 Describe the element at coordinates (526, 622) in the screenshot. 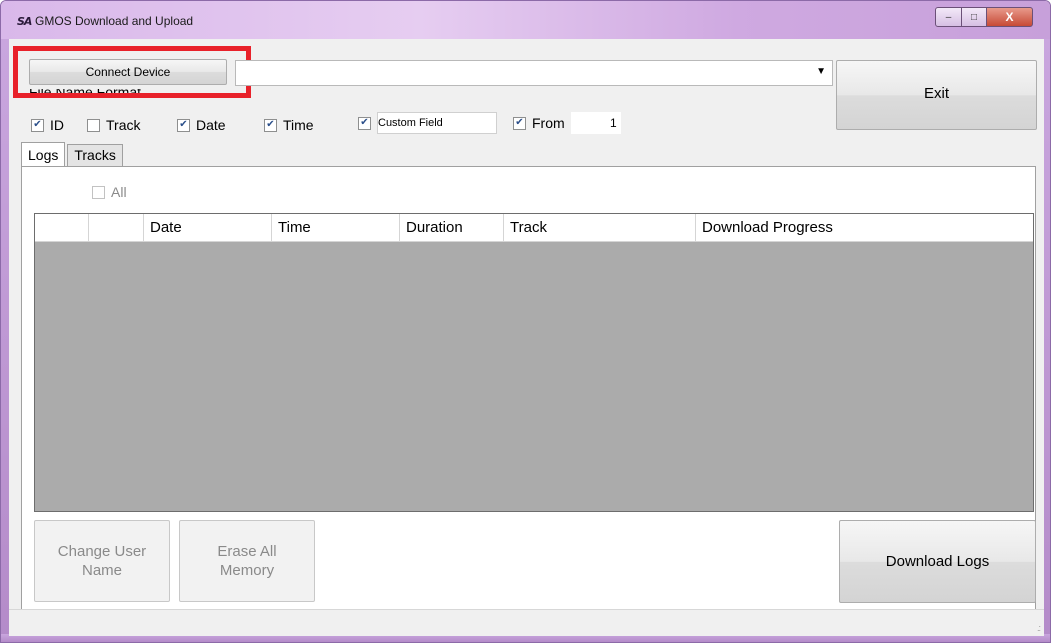

I see `status-bar: .:` at that location.